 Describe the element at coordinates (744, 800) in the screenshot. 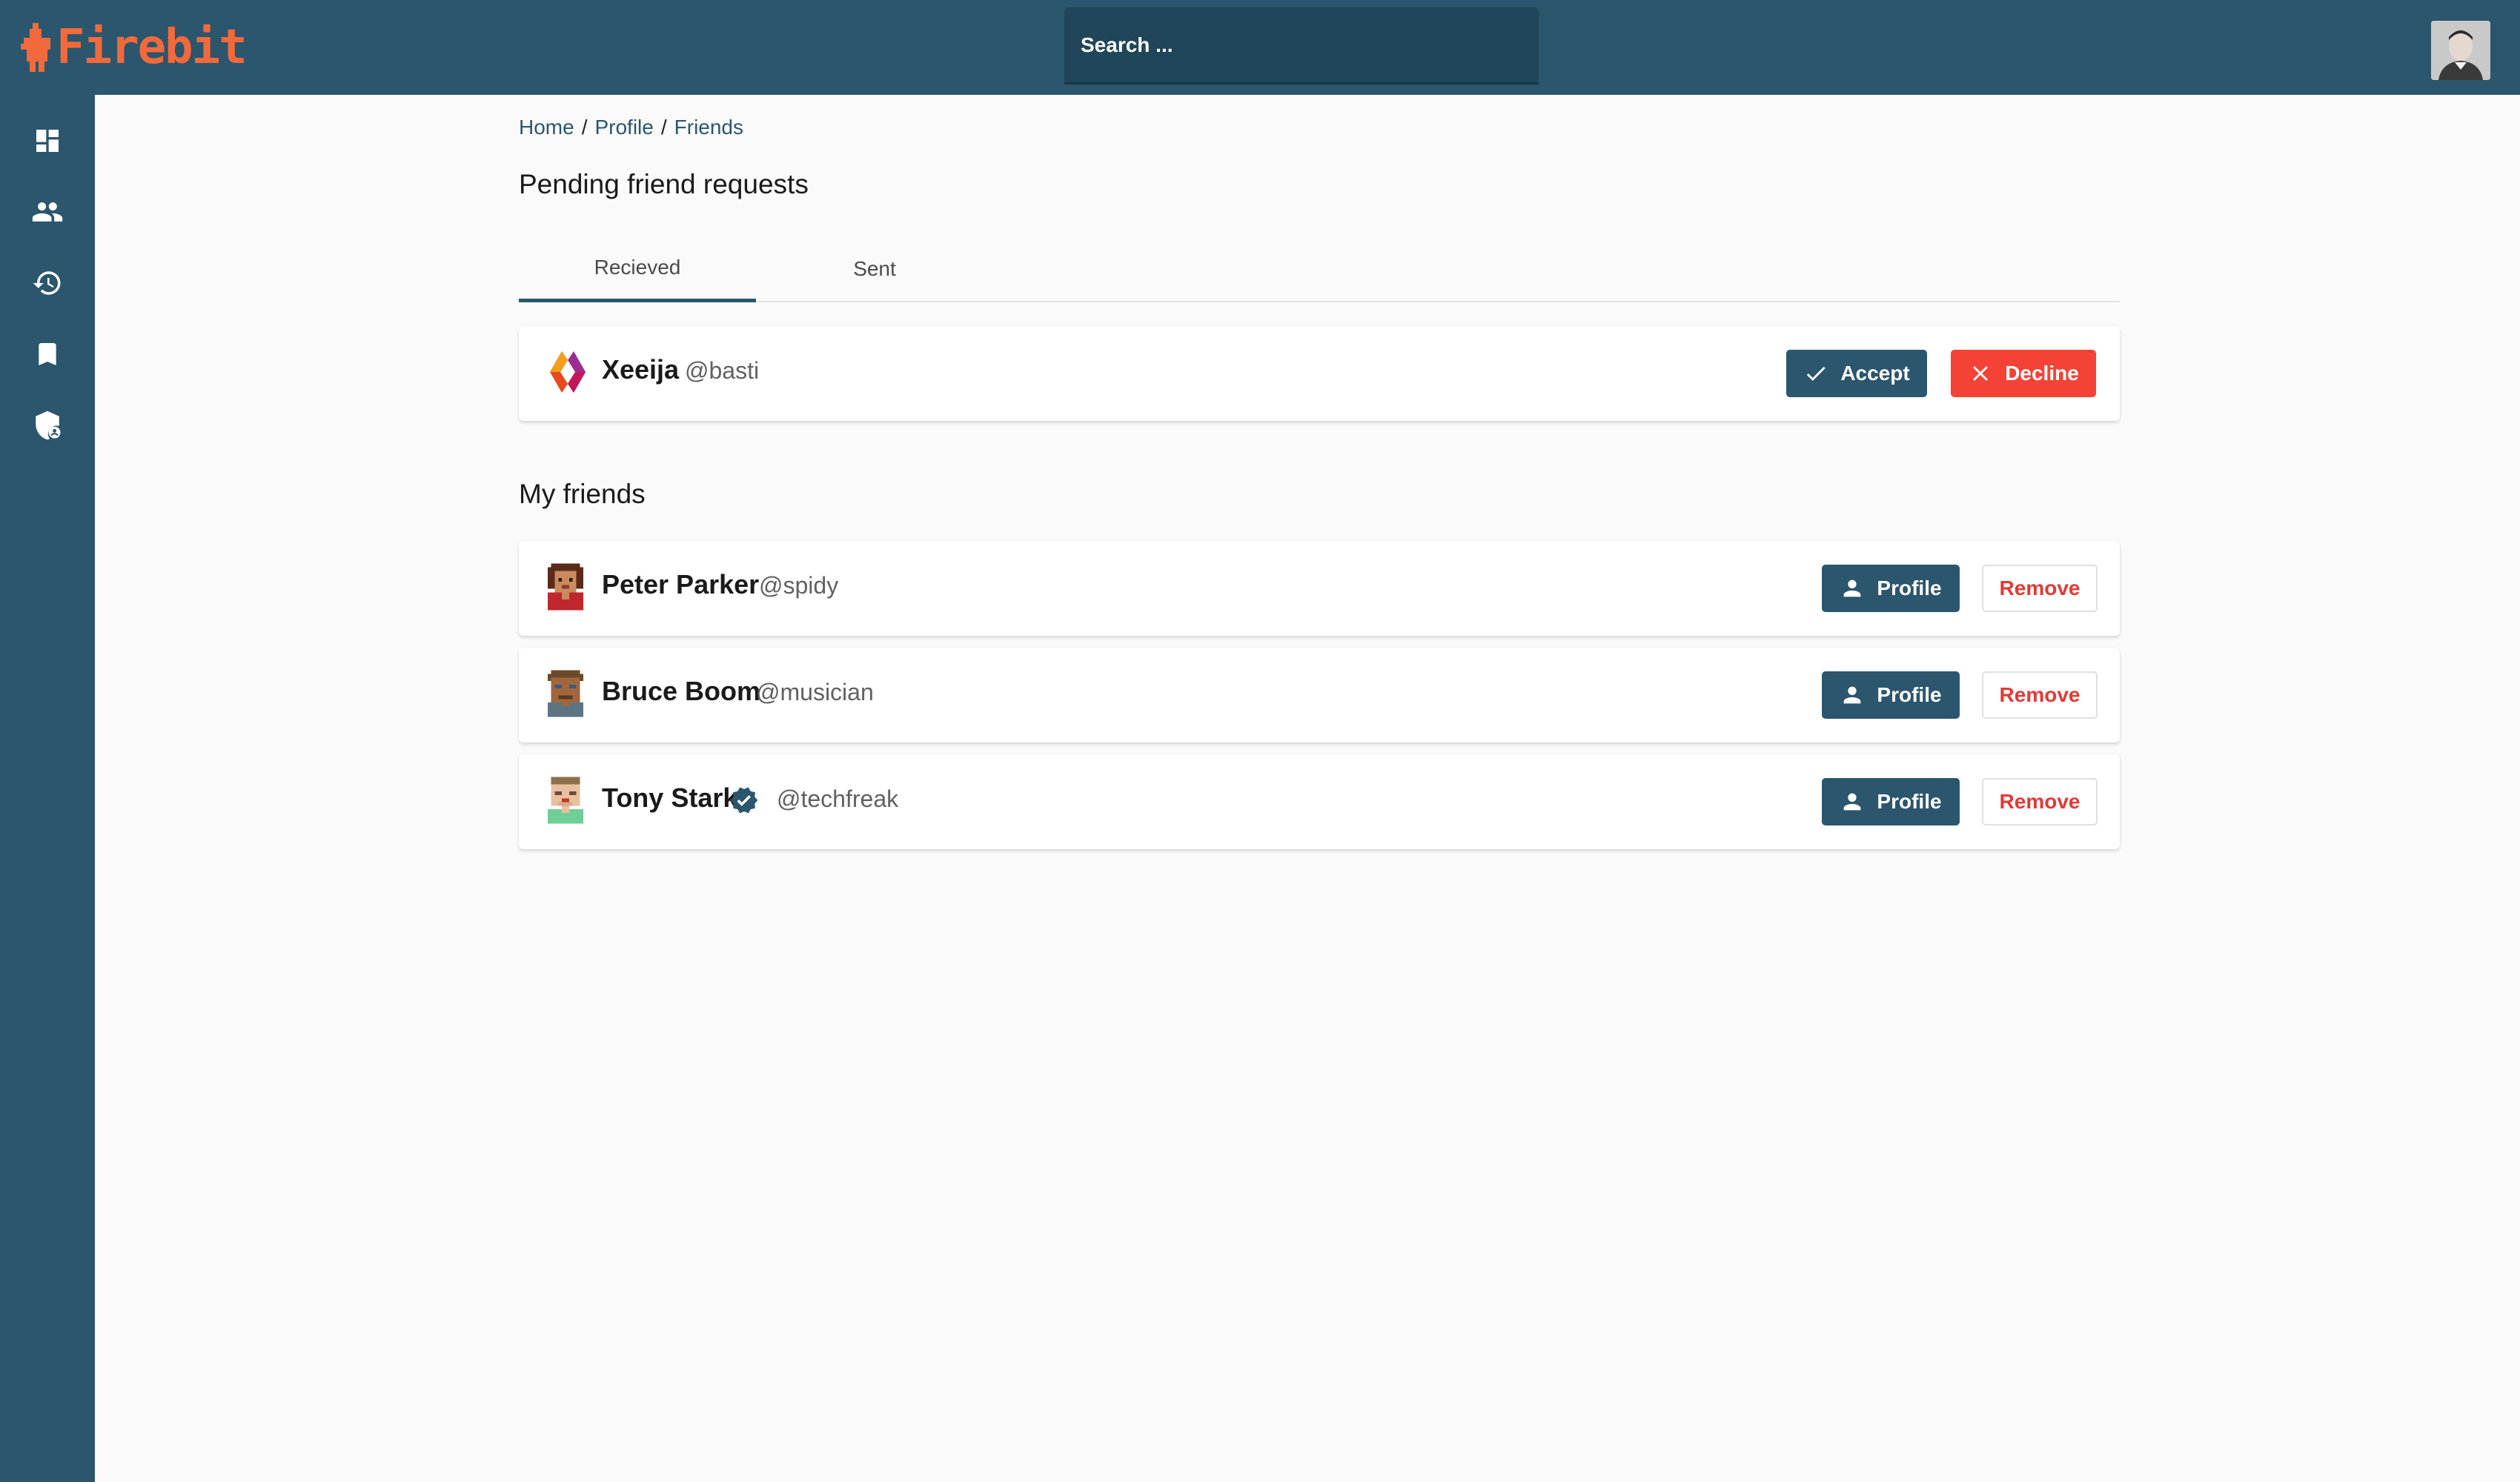

I see `verified-badge-icon` at that location.